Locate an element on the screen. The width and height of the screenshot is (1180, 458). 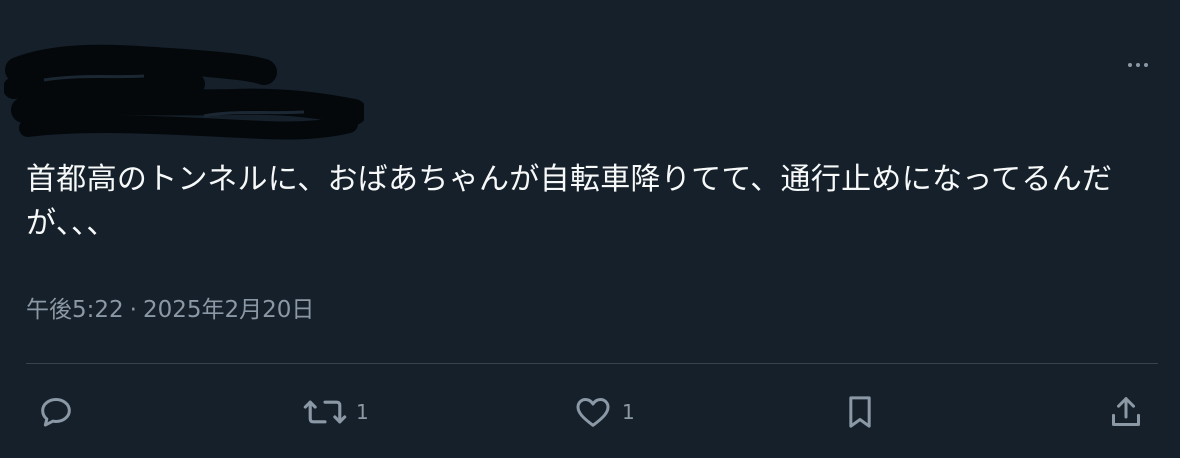
redacted-author-info is located at coordinates (184, 92).